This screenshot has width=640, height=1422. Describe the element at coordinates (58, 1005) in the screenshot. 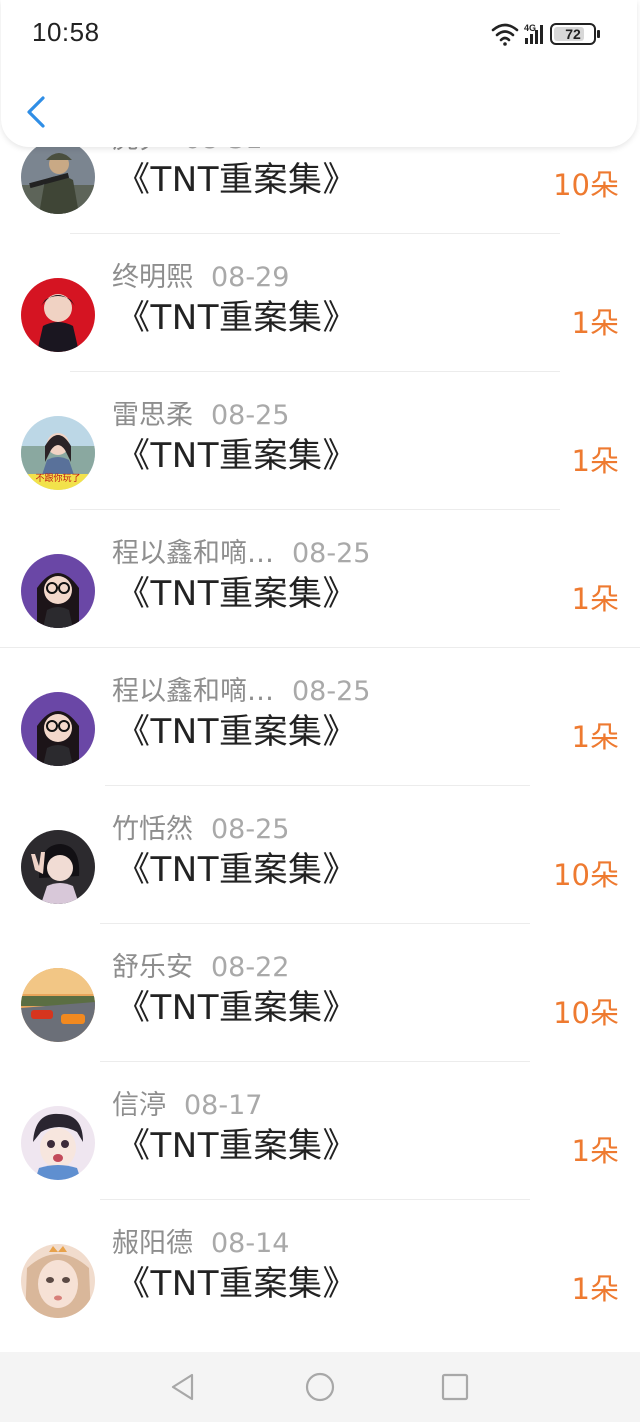

I see `race-car-avatar` at that location.